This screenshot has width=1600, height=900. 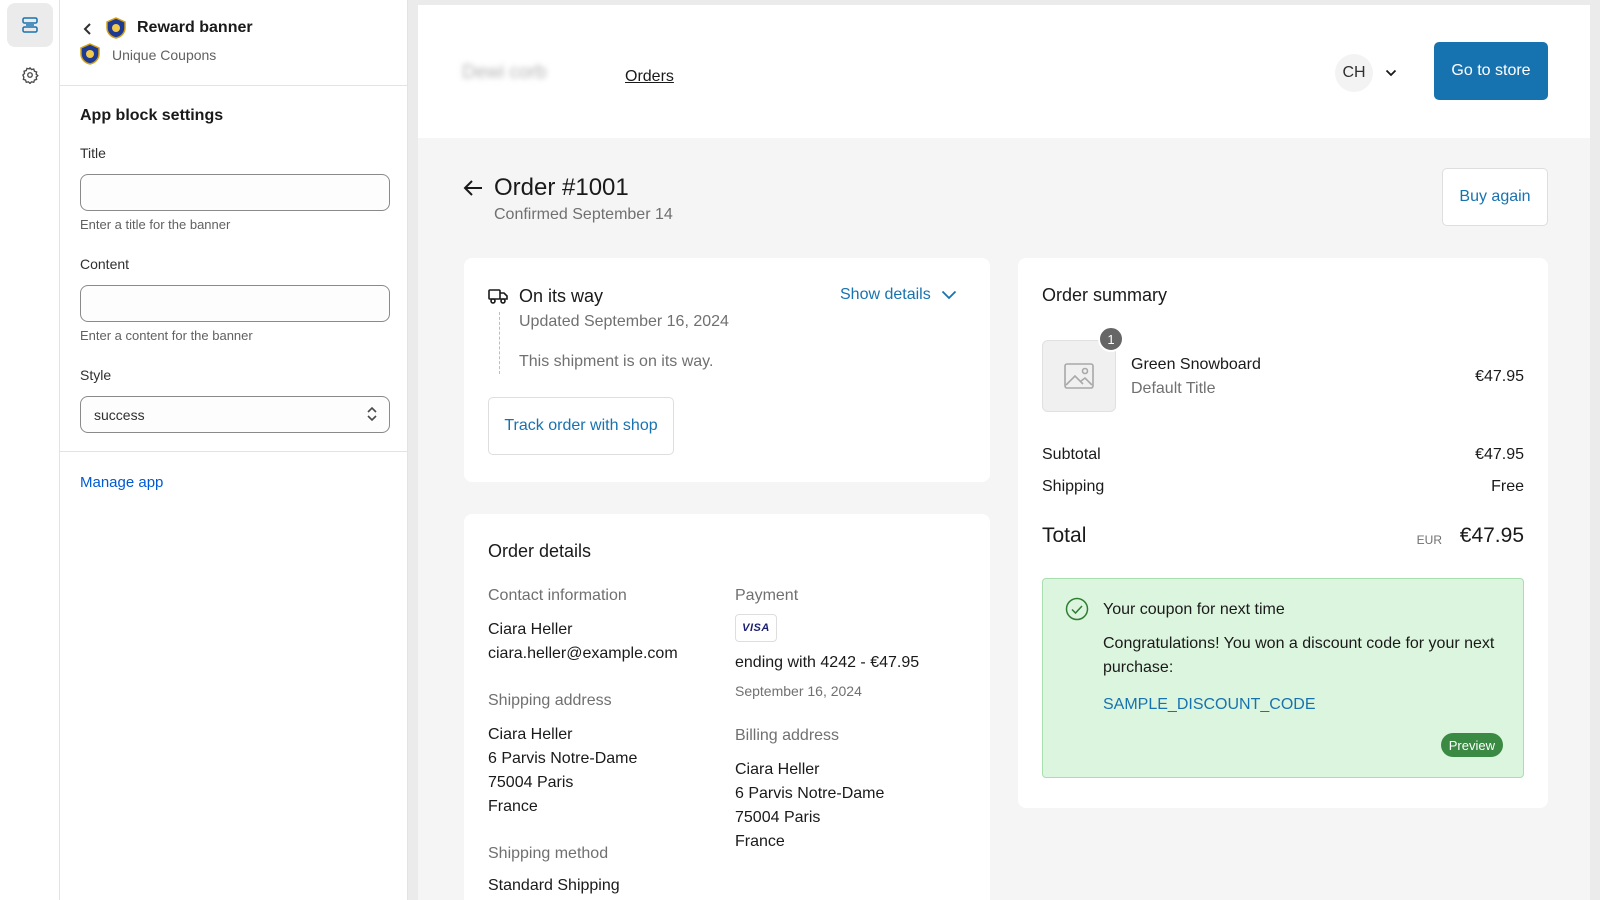 What do you see at coordinates (548, 853) in the screenshot?
I see `shipping-method-heading: Shipping method` at bounding box center [548, 853].